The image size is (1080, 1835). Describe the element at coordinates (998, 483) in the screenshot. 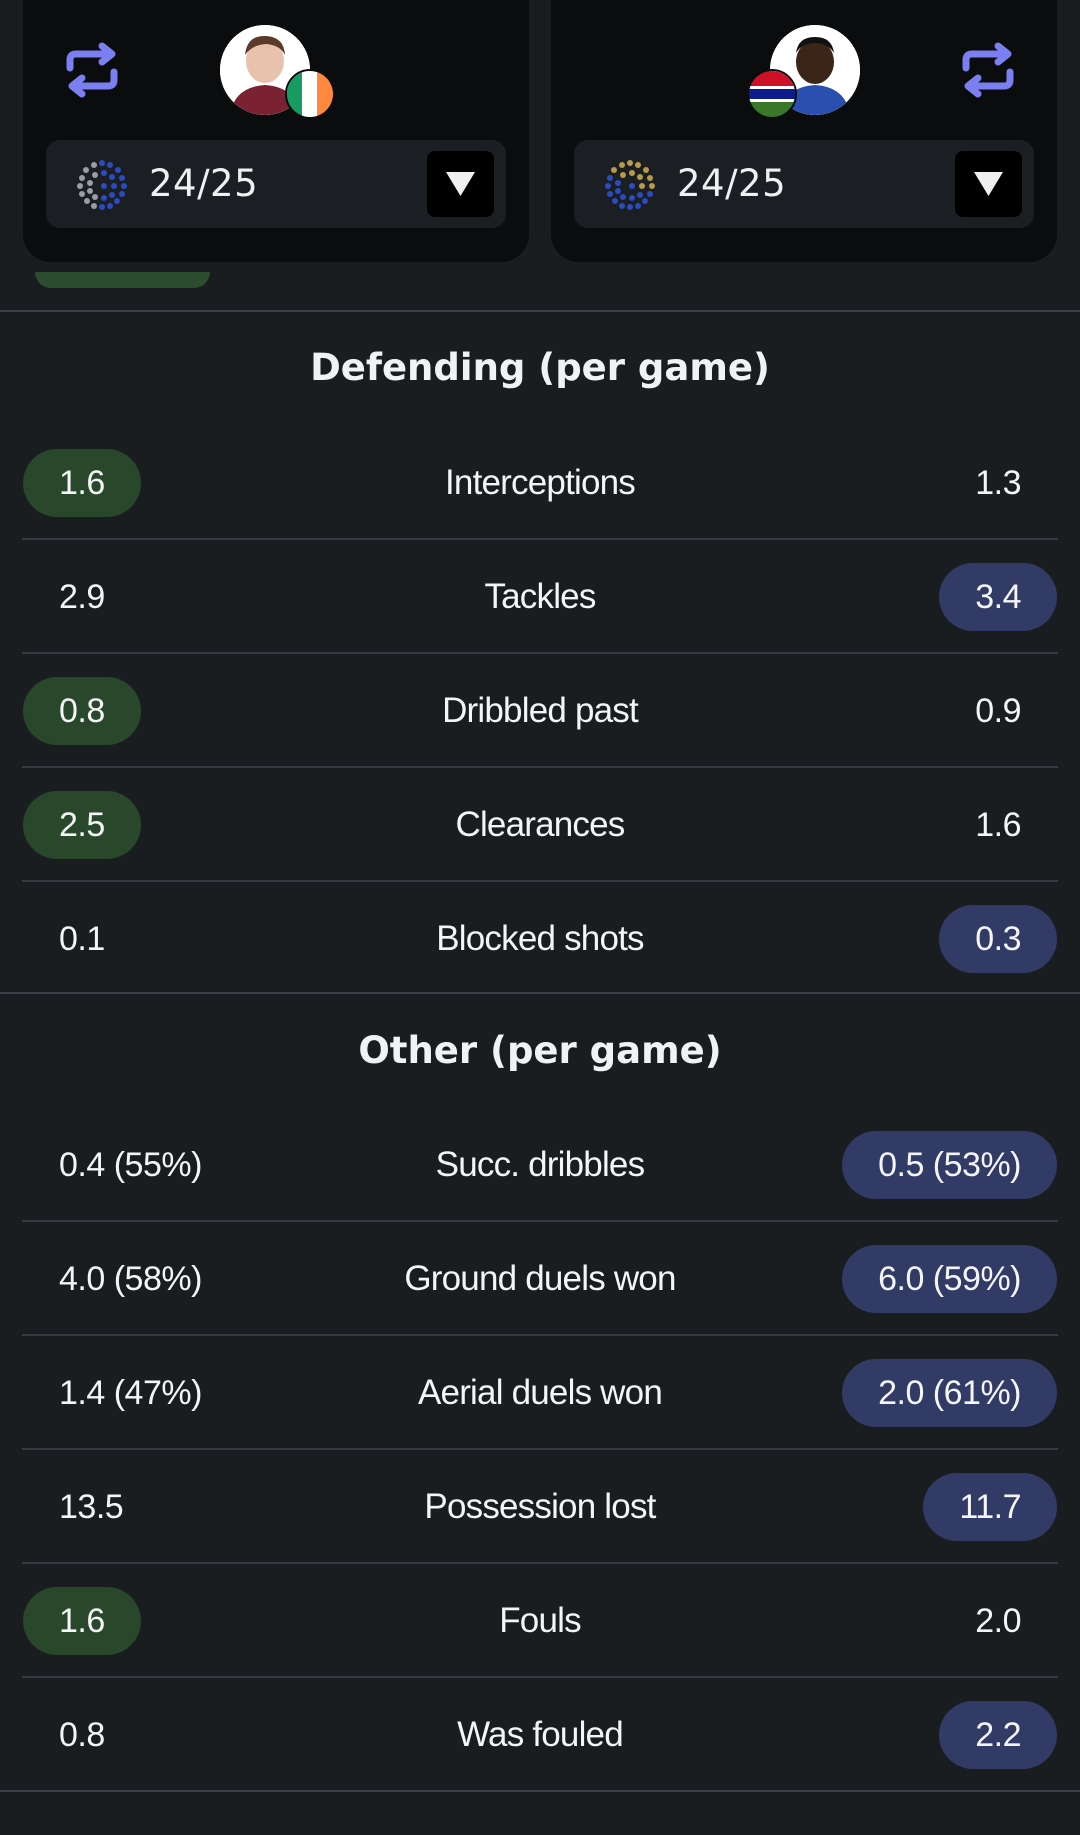

I see `right-value: 1.3` at that location.